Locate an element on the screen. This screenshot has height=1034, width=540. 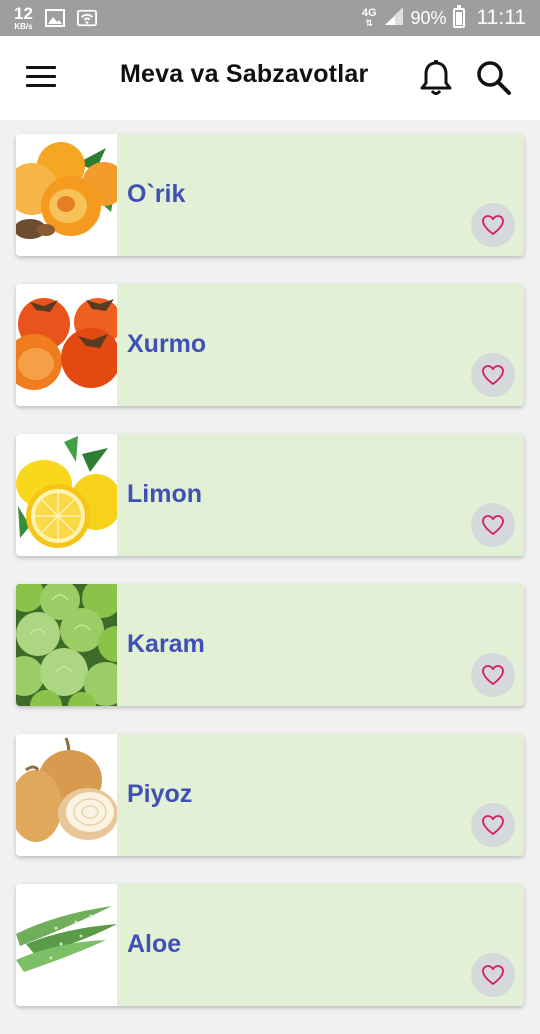
item-title: Xurmo is located at coordinates (167, 344).